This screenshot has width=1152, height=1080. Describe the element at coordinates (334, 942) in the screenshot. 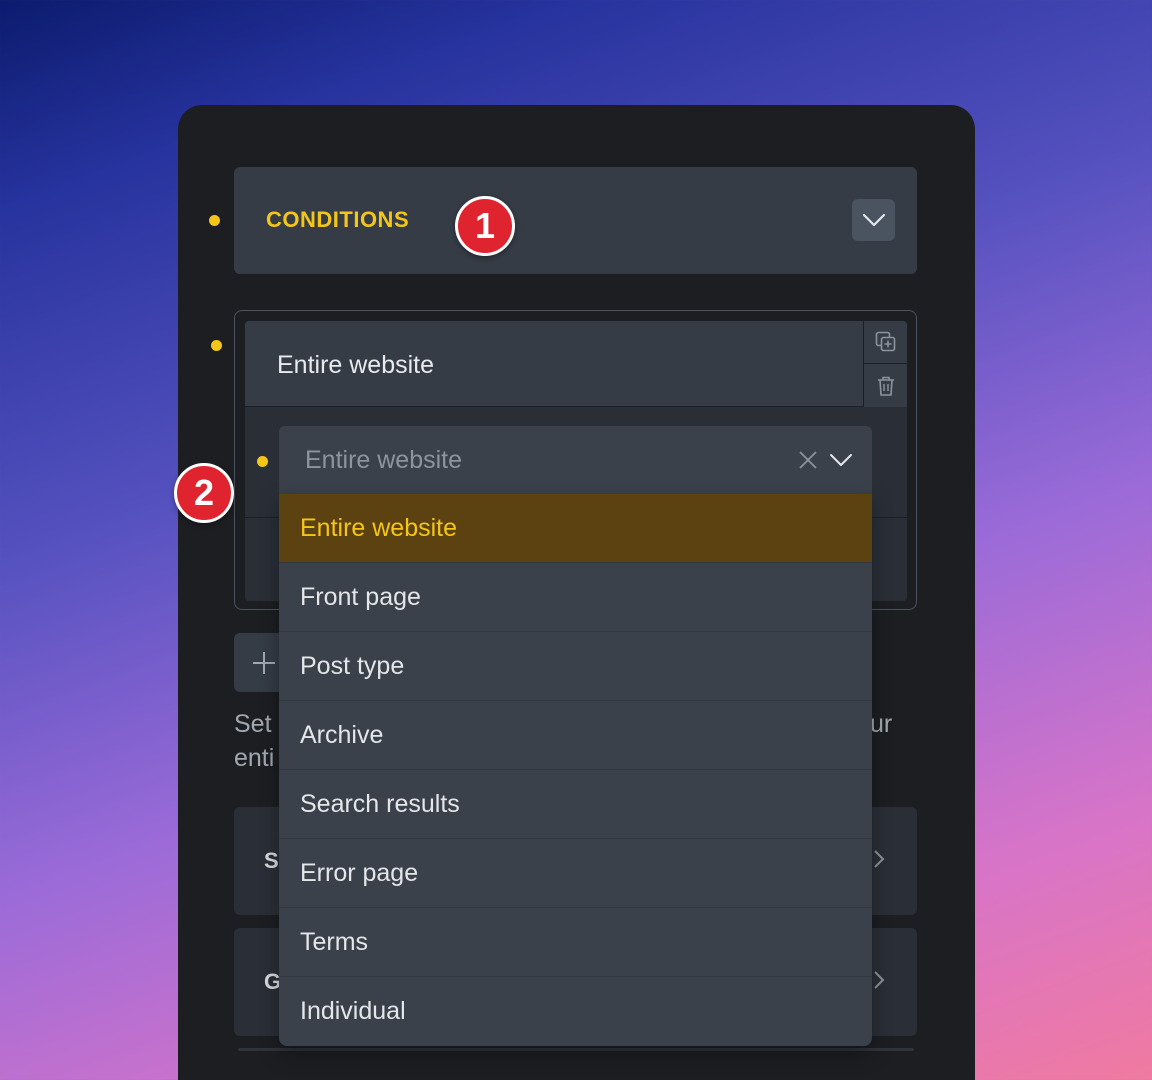

I see `option-label: Terms` at that location.